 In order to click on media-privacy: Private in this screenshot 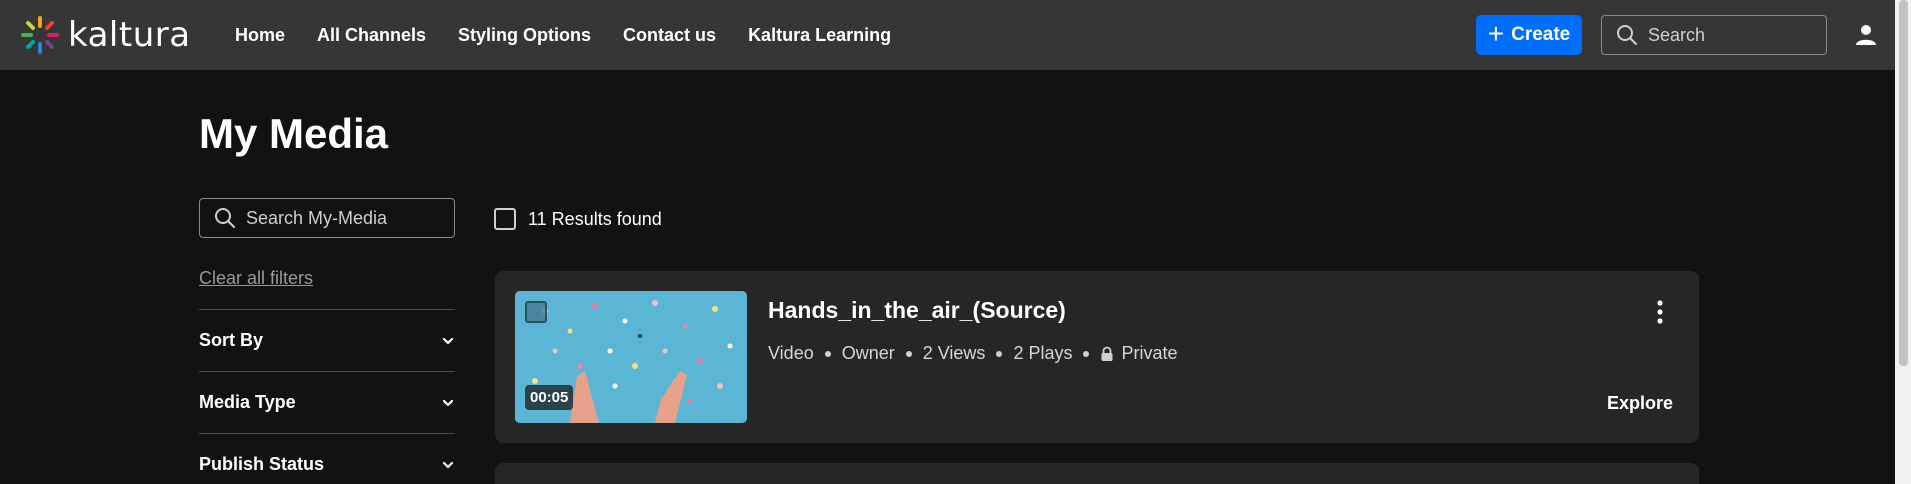, I will do `click(1149, 353)`.